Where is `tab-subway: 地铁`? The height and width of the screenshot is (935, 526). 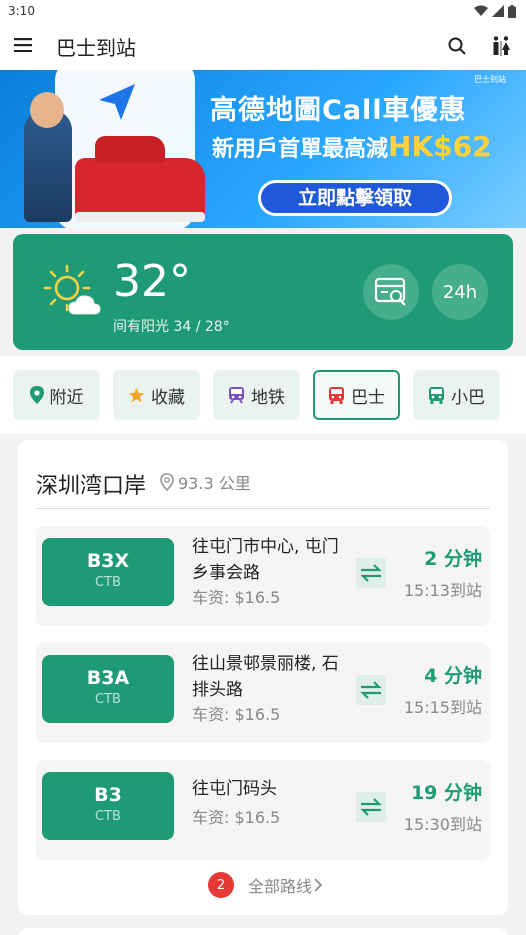
tab-subway: 地铁 is located at coordinates (256, 395).